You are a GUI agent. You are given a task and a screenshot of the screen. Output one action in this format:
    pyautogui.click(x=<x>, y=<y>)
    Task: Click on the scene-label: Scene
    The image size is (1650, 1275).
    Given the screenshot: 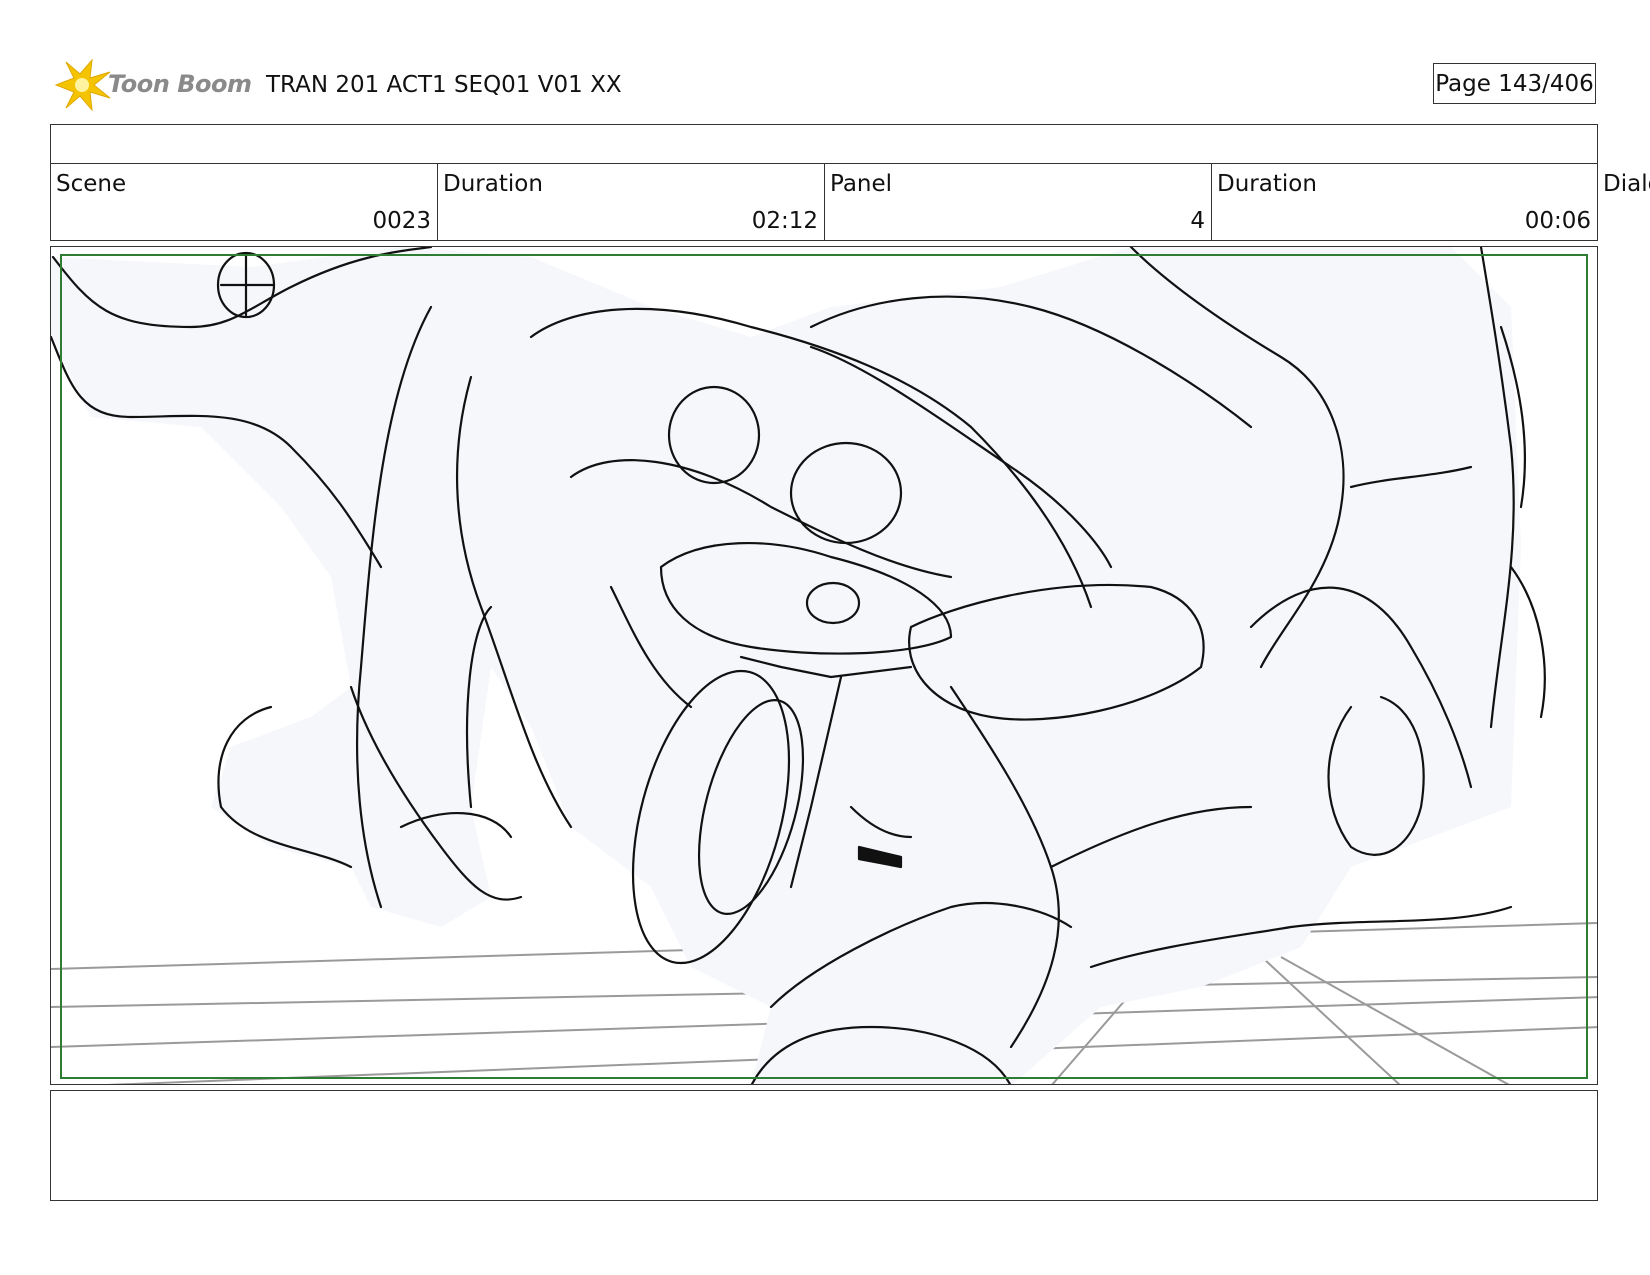 What is the action you would take?
    pyautogui.click(x=91, y=184)
    